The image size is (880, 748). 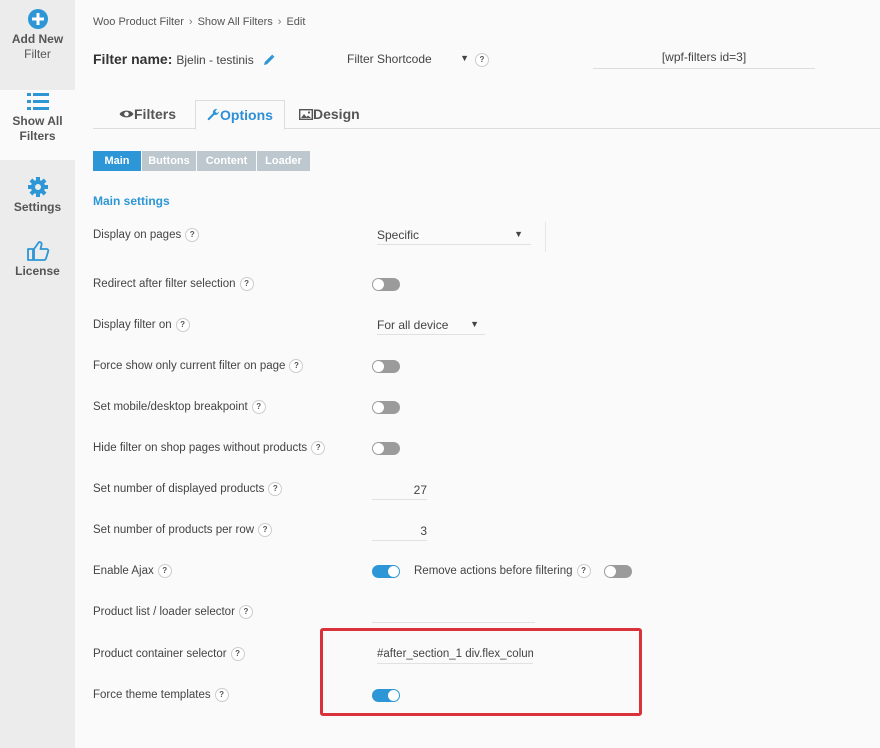 What do you see at coordinates (37, 136) in the screenshot?
I see `sidebar-item-label: Filters` at bounding box center [37, 136].